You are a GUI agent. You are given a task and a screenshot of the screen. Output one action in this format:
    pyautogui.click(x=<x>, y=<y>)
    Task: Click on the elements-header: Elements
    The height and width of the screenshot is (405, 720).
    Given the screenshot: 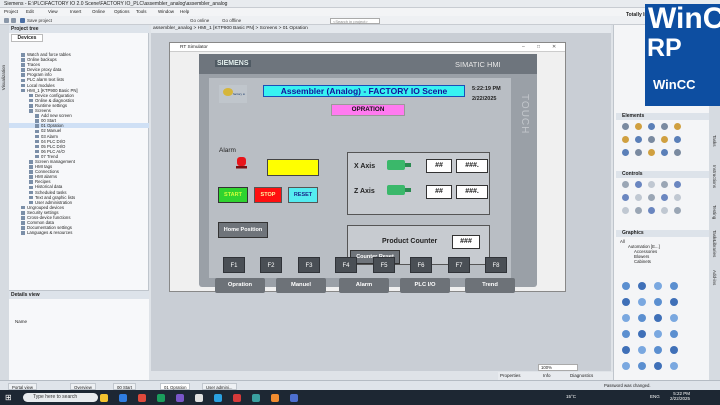 What is the action you would take?
    pyautogui.click(x=663, y=116)
    